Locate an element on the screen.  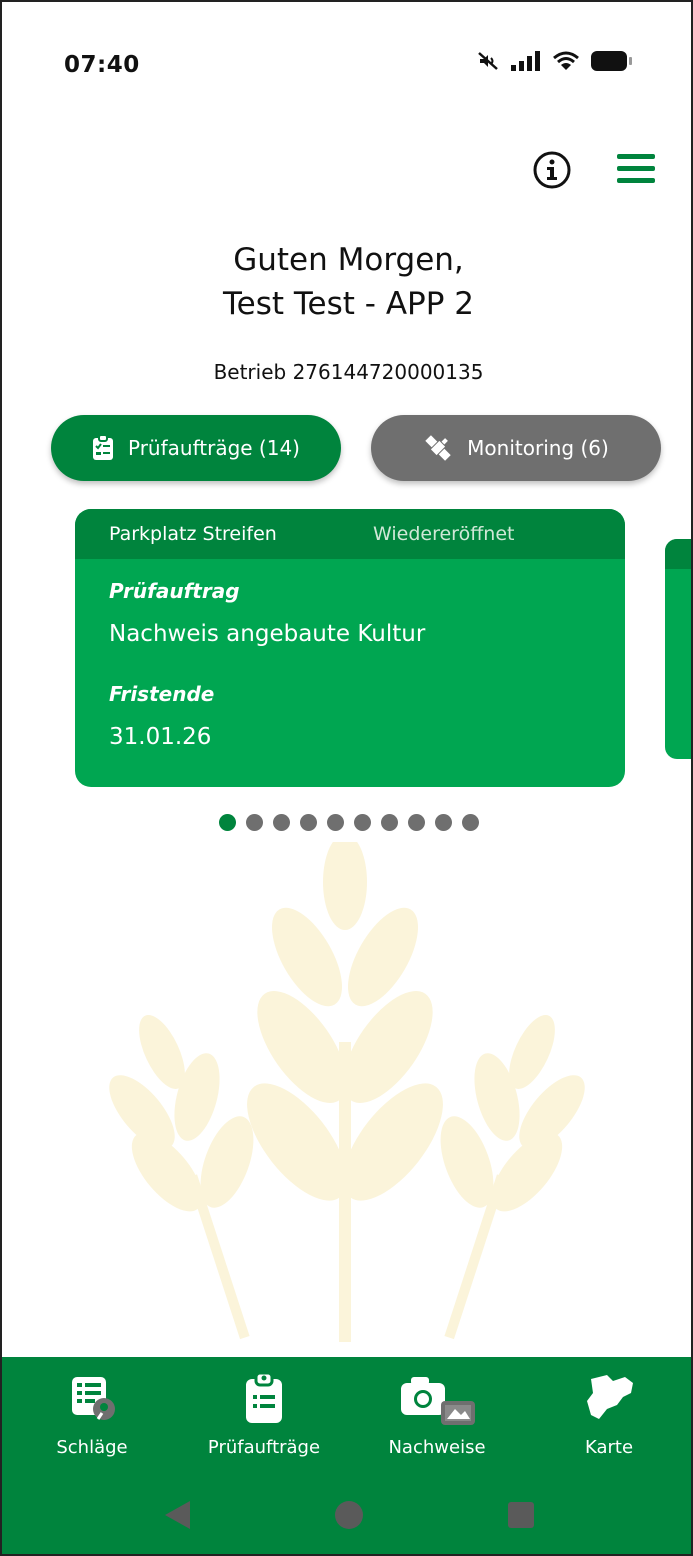
card-fristende: 31.01.26 is located at coordinates (160, 737).